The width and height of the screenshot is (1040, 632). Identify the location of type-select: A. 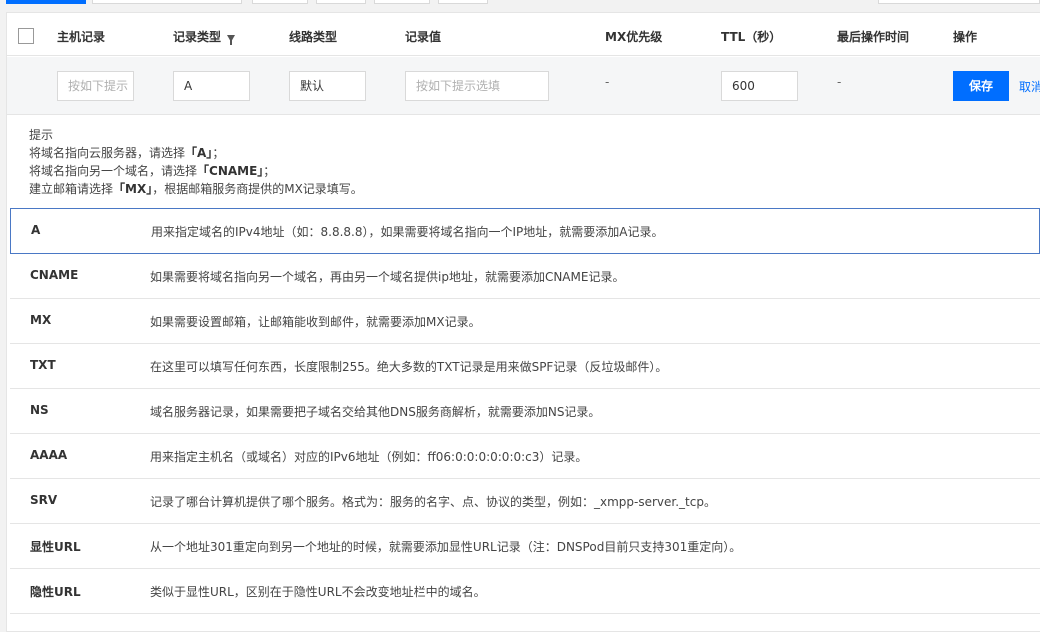
(211, 86).